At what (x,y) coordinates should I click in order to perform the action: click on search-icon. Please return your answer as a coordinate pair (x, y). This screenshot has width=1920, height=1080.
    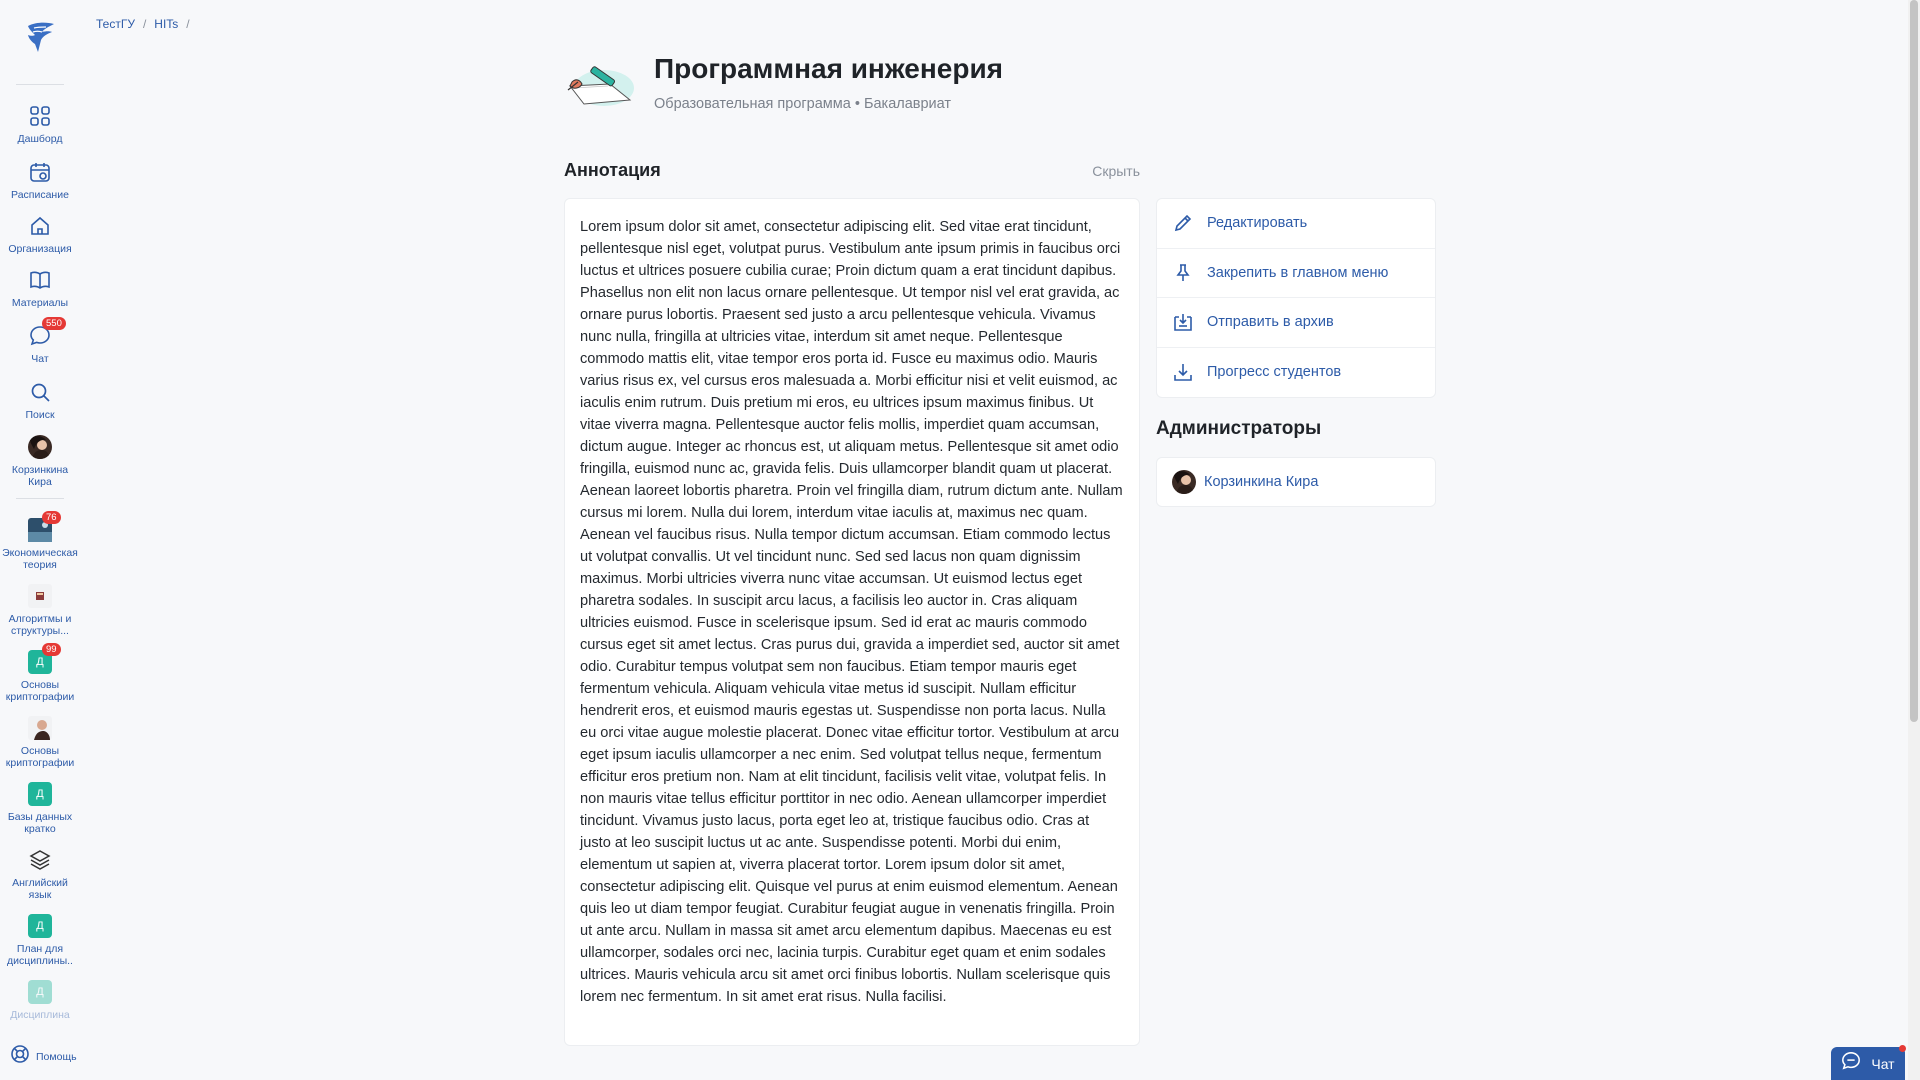
    Looking at the image, I should click on (40, 392).